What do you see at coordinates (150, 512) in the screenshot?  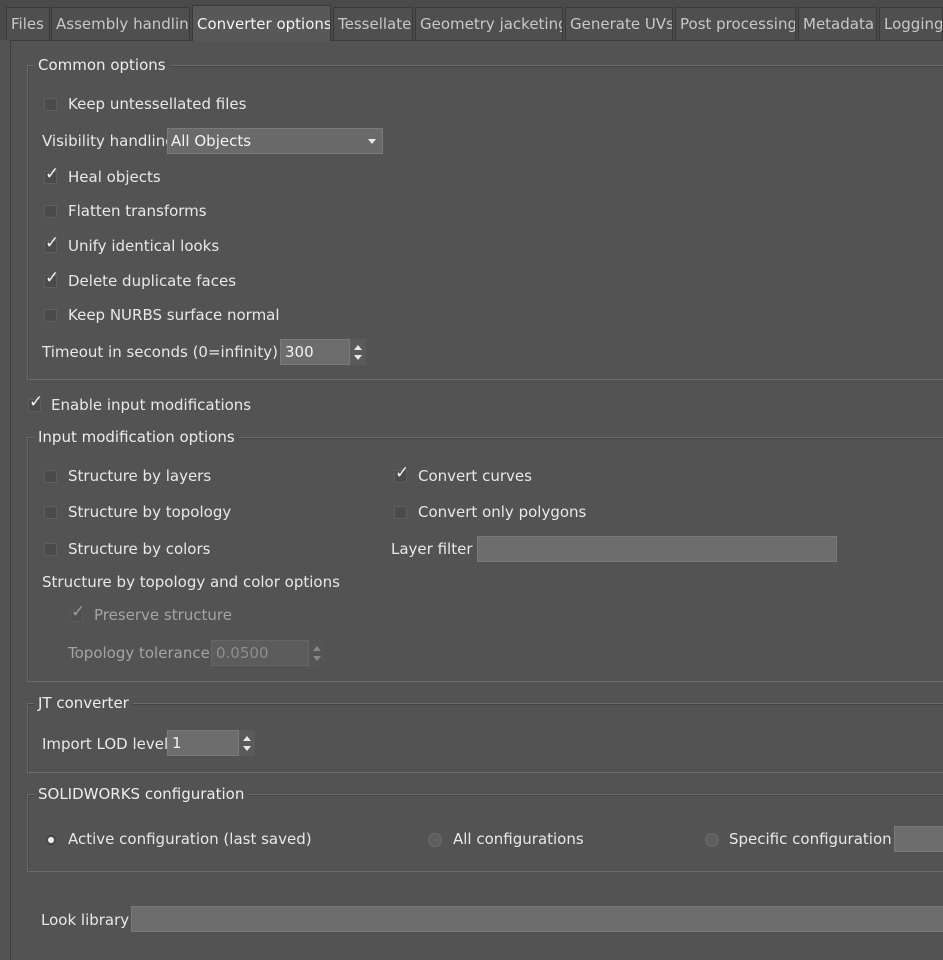 I see `structure-by-topology-label: Structure by topology` at bounding box center [150, 512].